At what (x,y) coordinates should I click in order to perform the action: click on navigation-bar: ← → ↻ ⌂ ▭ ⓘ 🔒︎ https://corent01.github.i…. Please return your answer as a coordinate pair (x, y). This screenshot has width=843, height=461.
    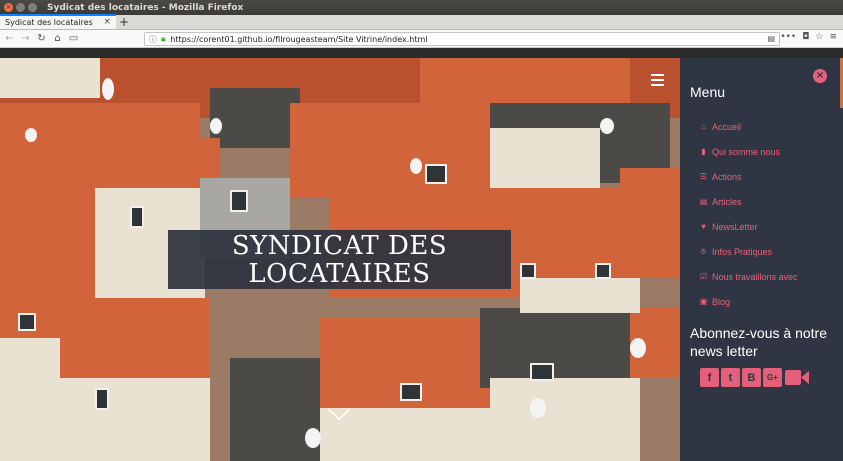
    Looking at the image, I should click on (421, 39).